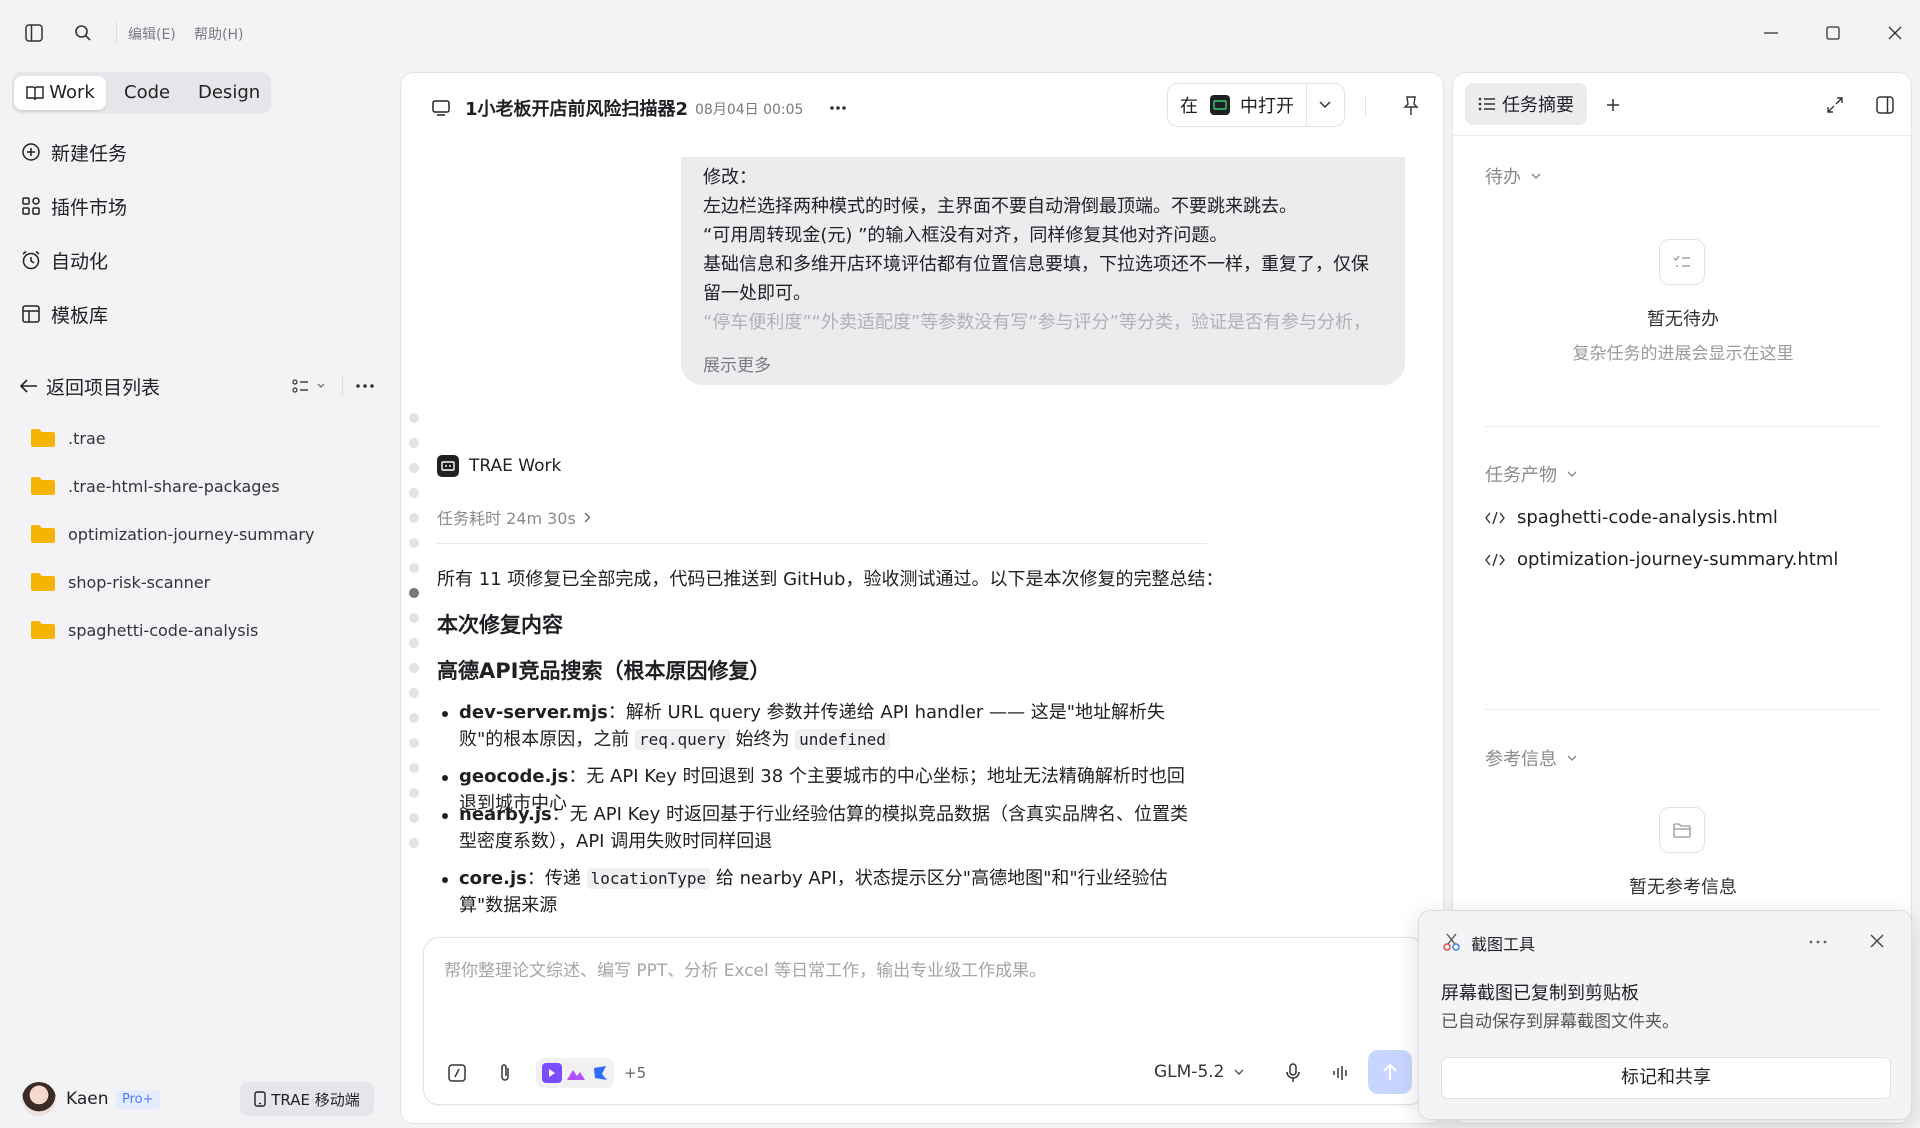  I want to click on more-icon, so click(365, 386).